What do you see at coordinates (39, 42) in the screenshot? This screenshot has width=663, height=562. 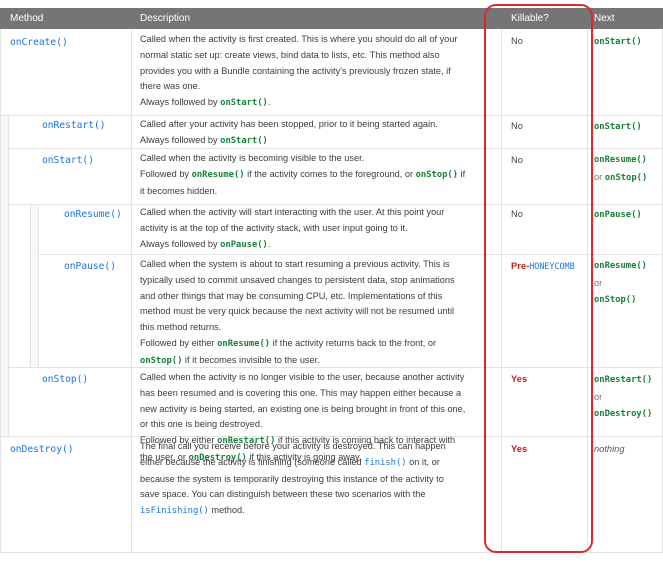 I see `method-oncreate: onCreate()` at bounding box center [39, 42].